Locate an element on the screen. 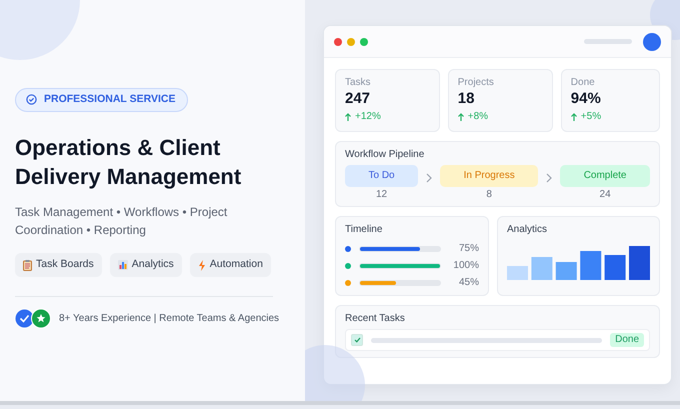  service-badge: PROFESSIONAL SERVICE is located at coordinates (101, 100).